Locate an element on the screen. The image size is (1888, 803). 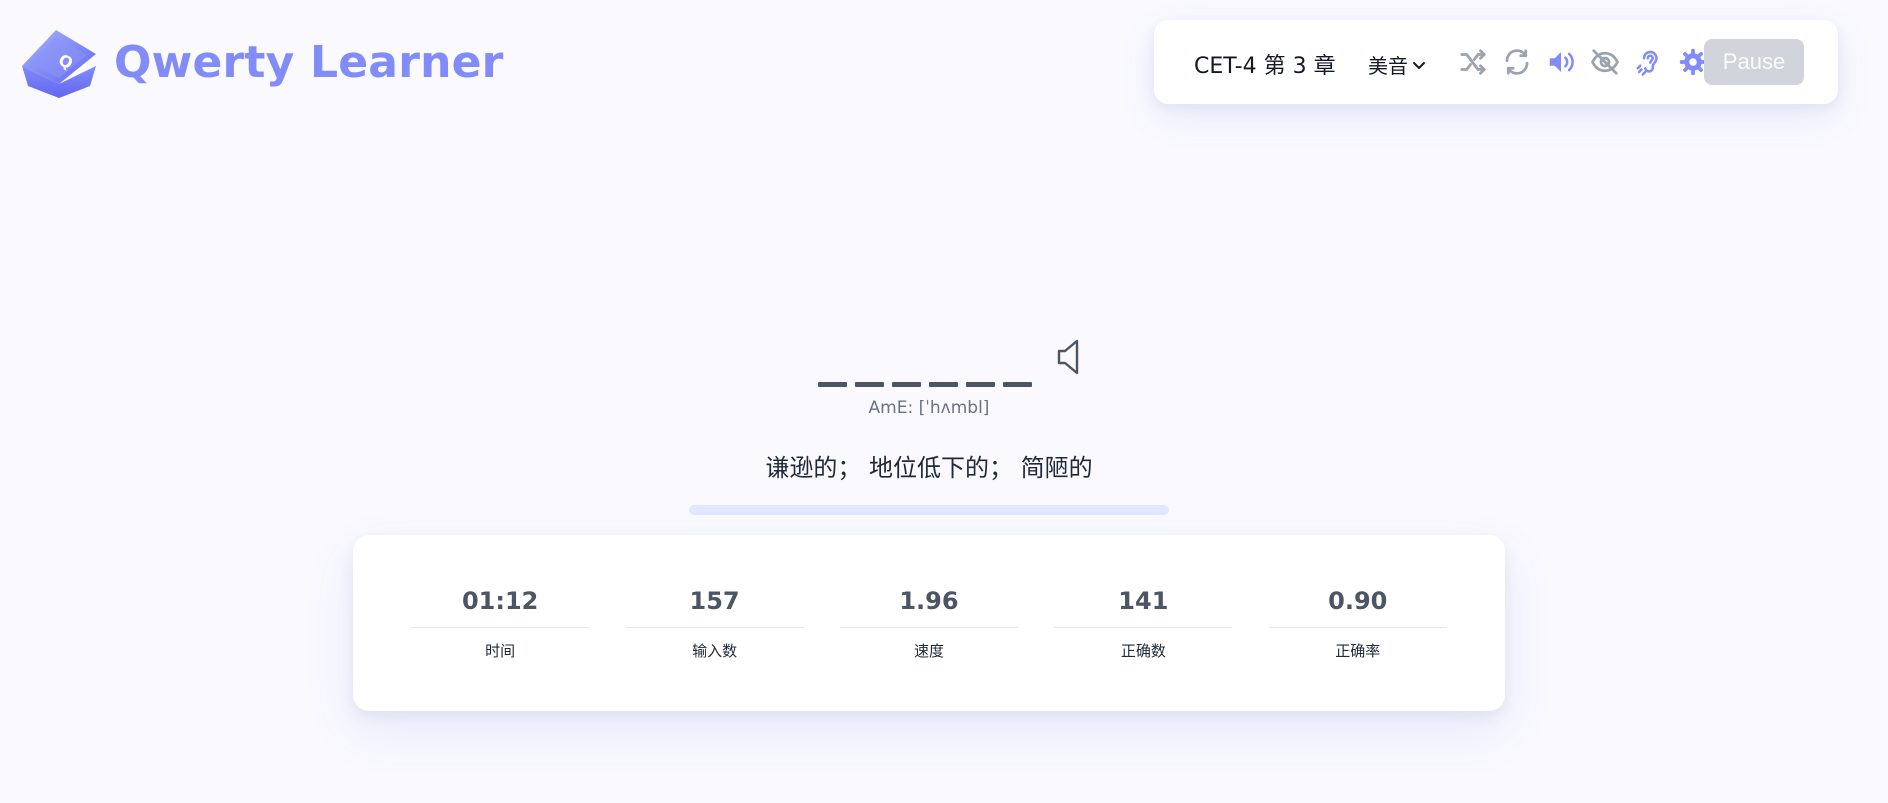
loop-icon is located at coordinates (1517, 62).